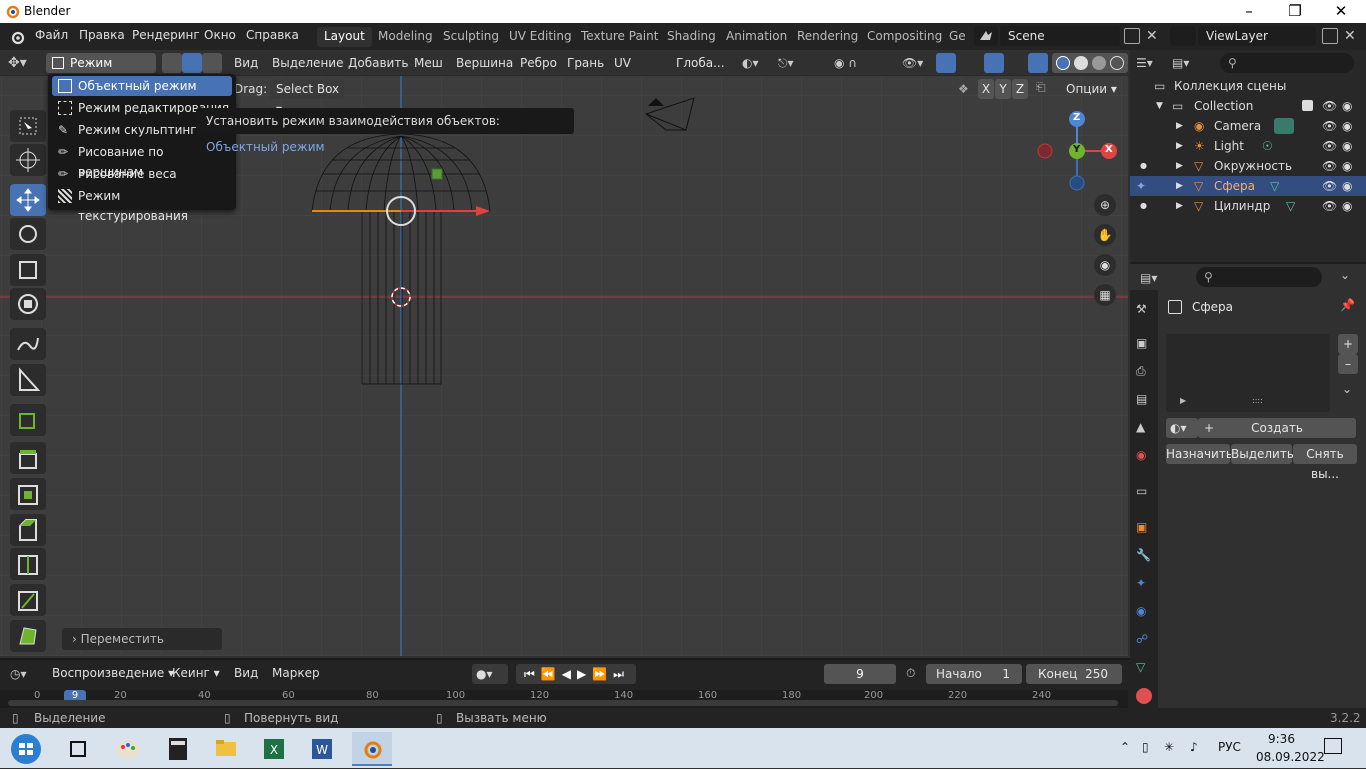 This screenshot has width=1366, height=769. Describe the element at coordinates (915, 63) in the screenshot. I see `visibility-icon: 👁▾` at that location.